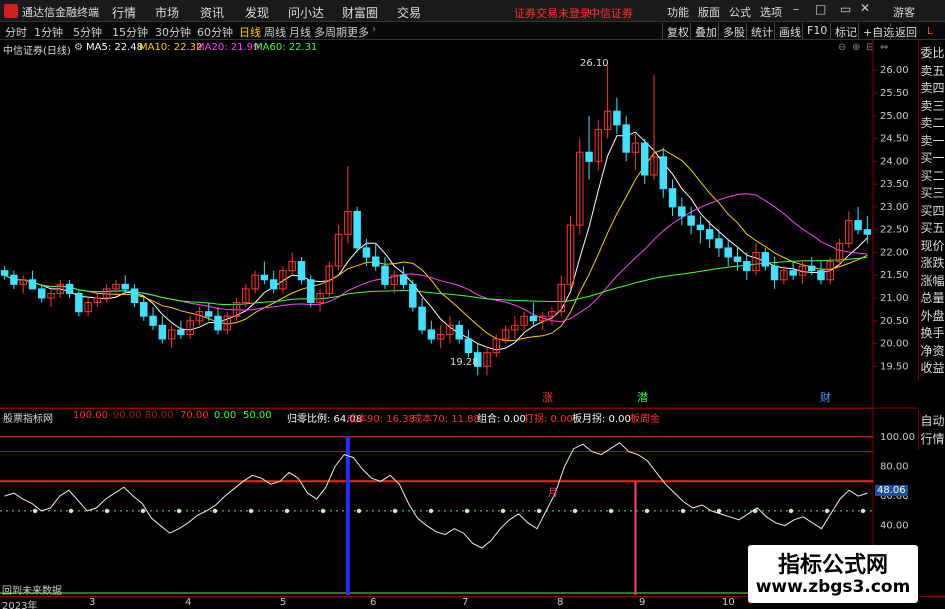  Describe the element at coordinates (904, 12) in the screenshot. I see `guest-label: 游客` at that location.